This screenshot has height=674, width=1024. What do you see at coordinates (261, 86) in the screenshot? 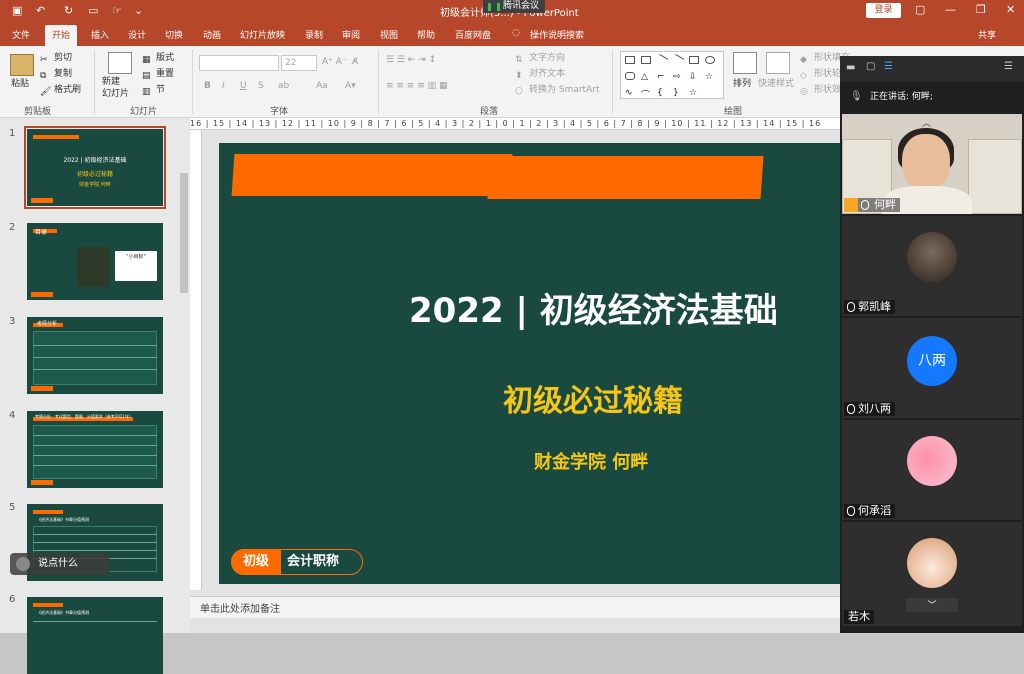
I see `strike-button: S` at bounding box center [261, 86].